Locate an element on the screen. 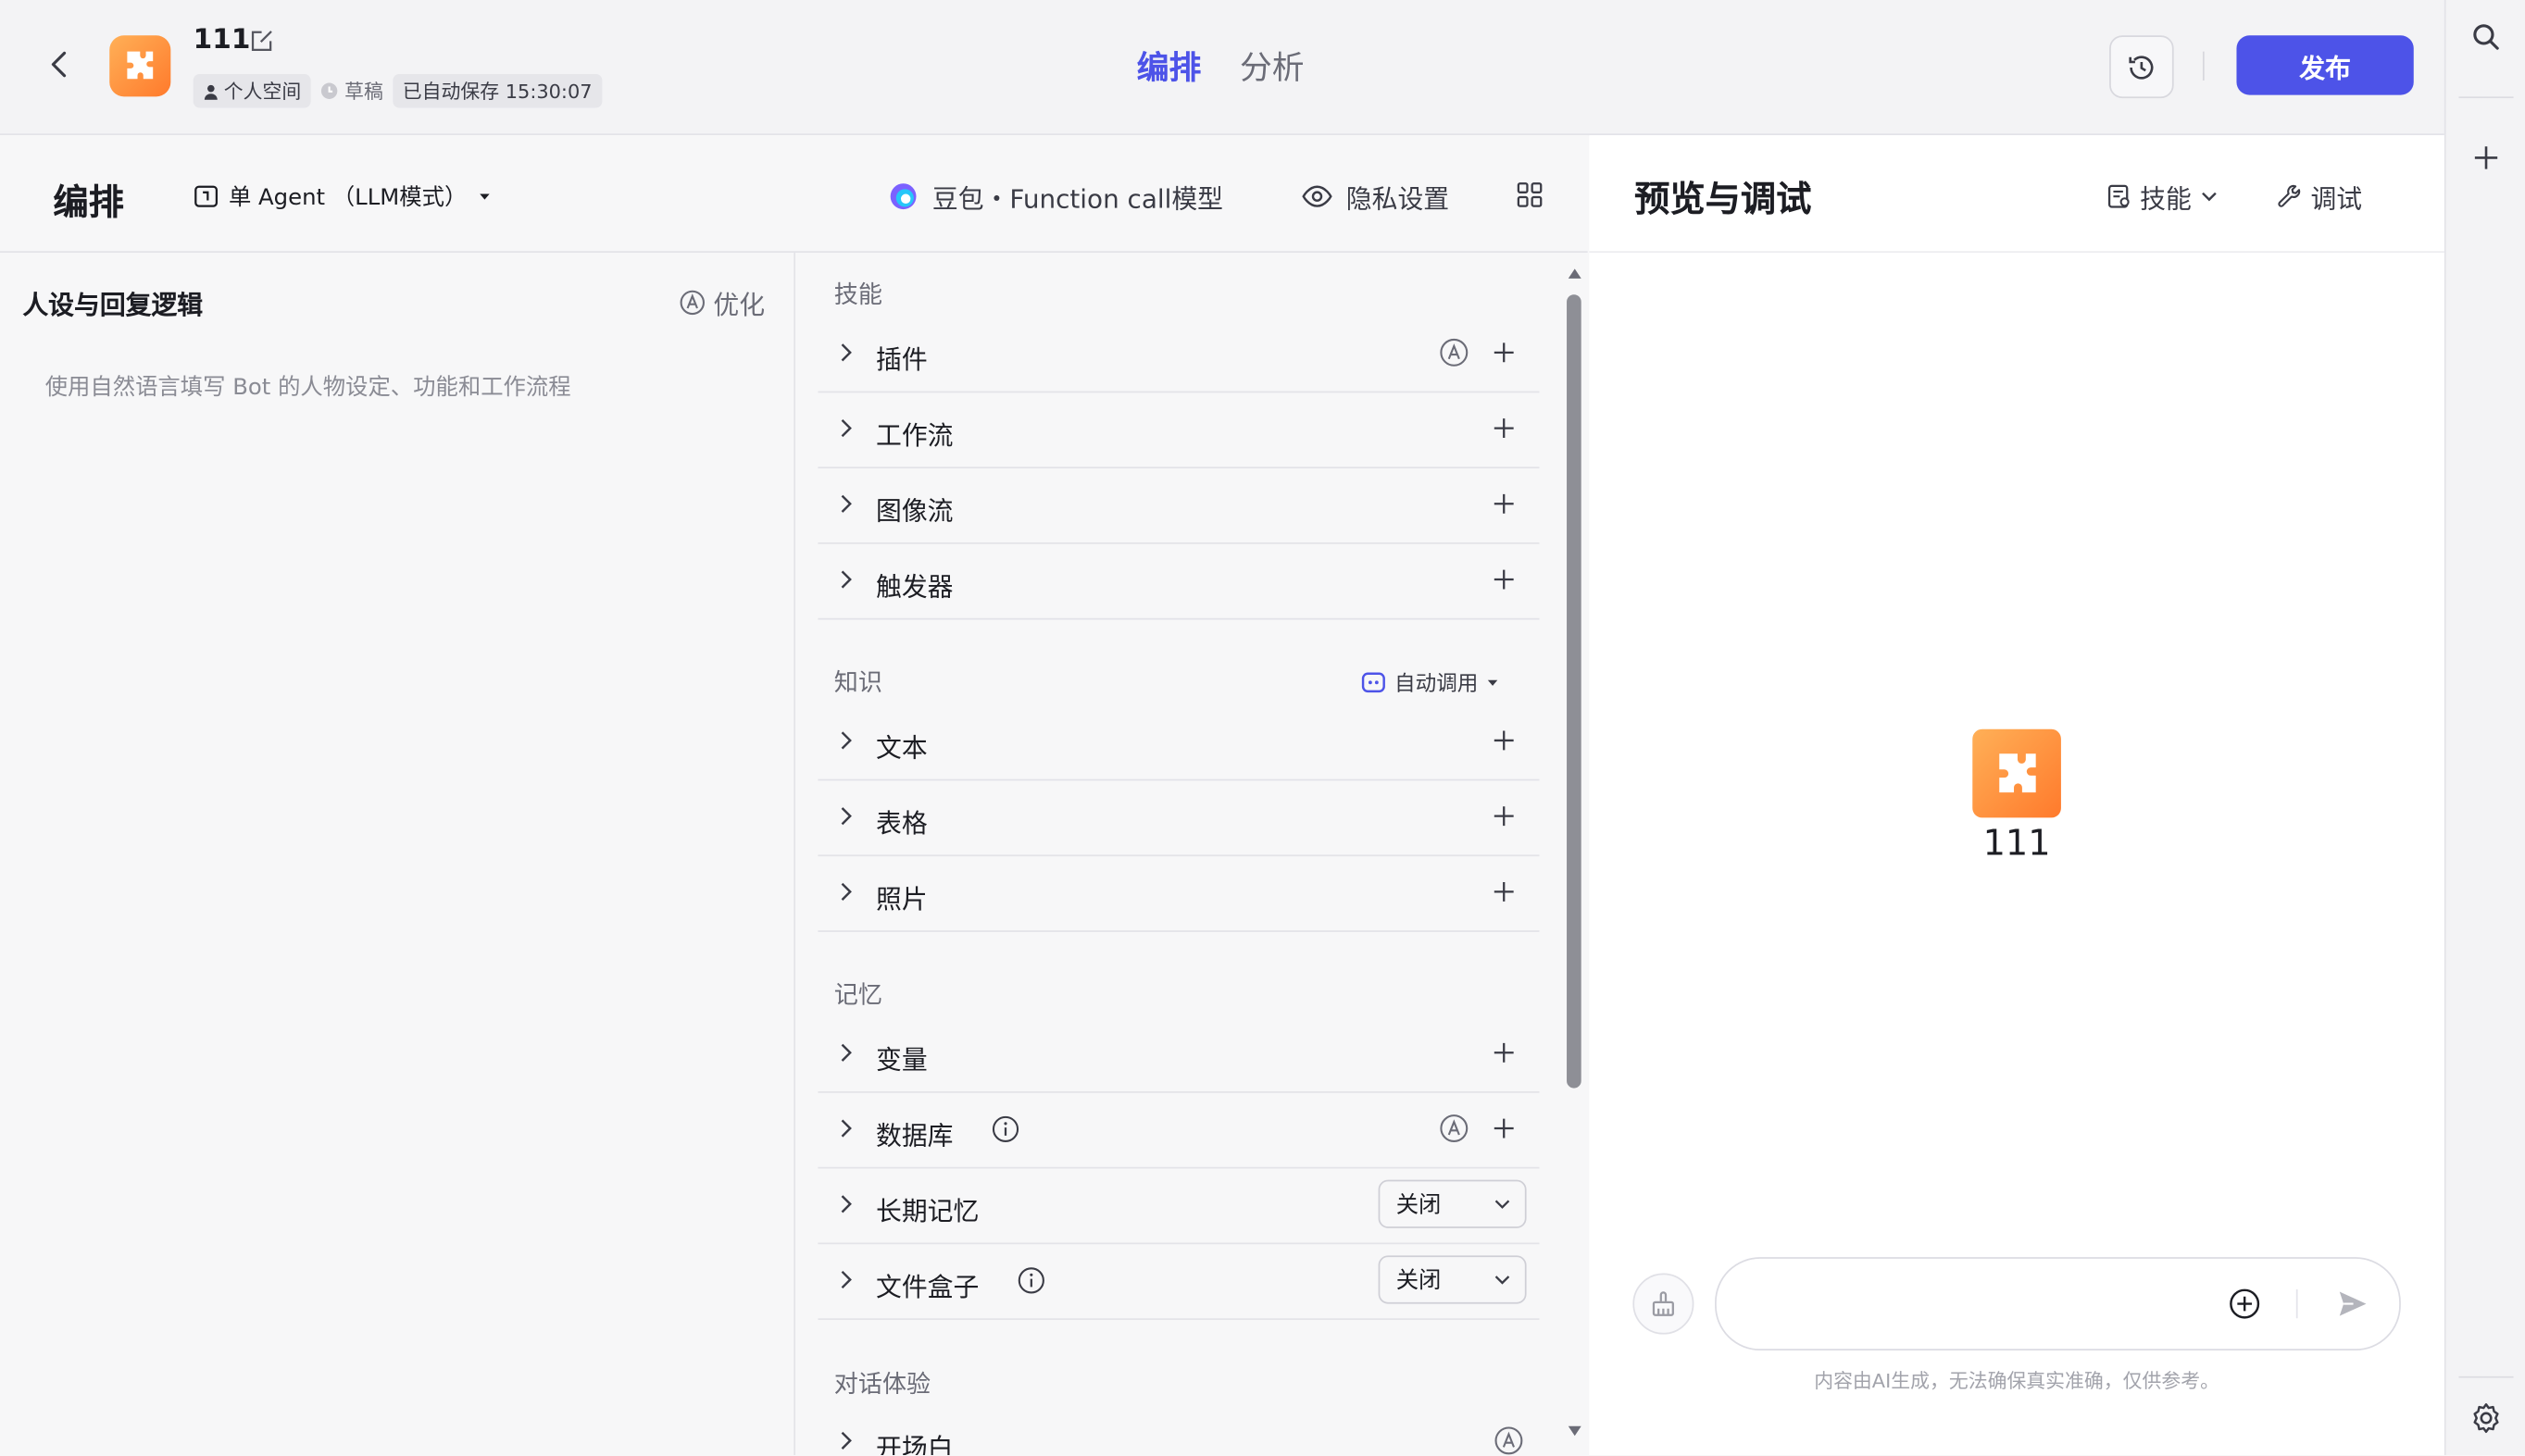 The image size is (2525, 1456). skill-row-trigger: 触发器 is located at coordinates (1179, 582).